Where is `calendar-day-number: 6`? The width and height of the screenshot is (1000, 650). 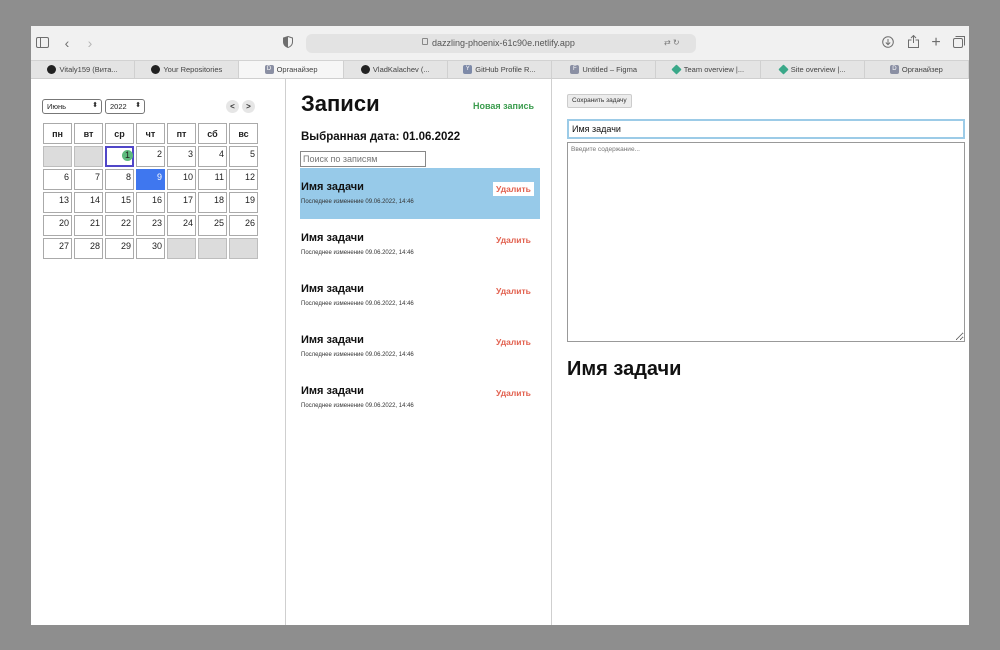
calendar-day-number: 6 is located at coordinates (66, 177).